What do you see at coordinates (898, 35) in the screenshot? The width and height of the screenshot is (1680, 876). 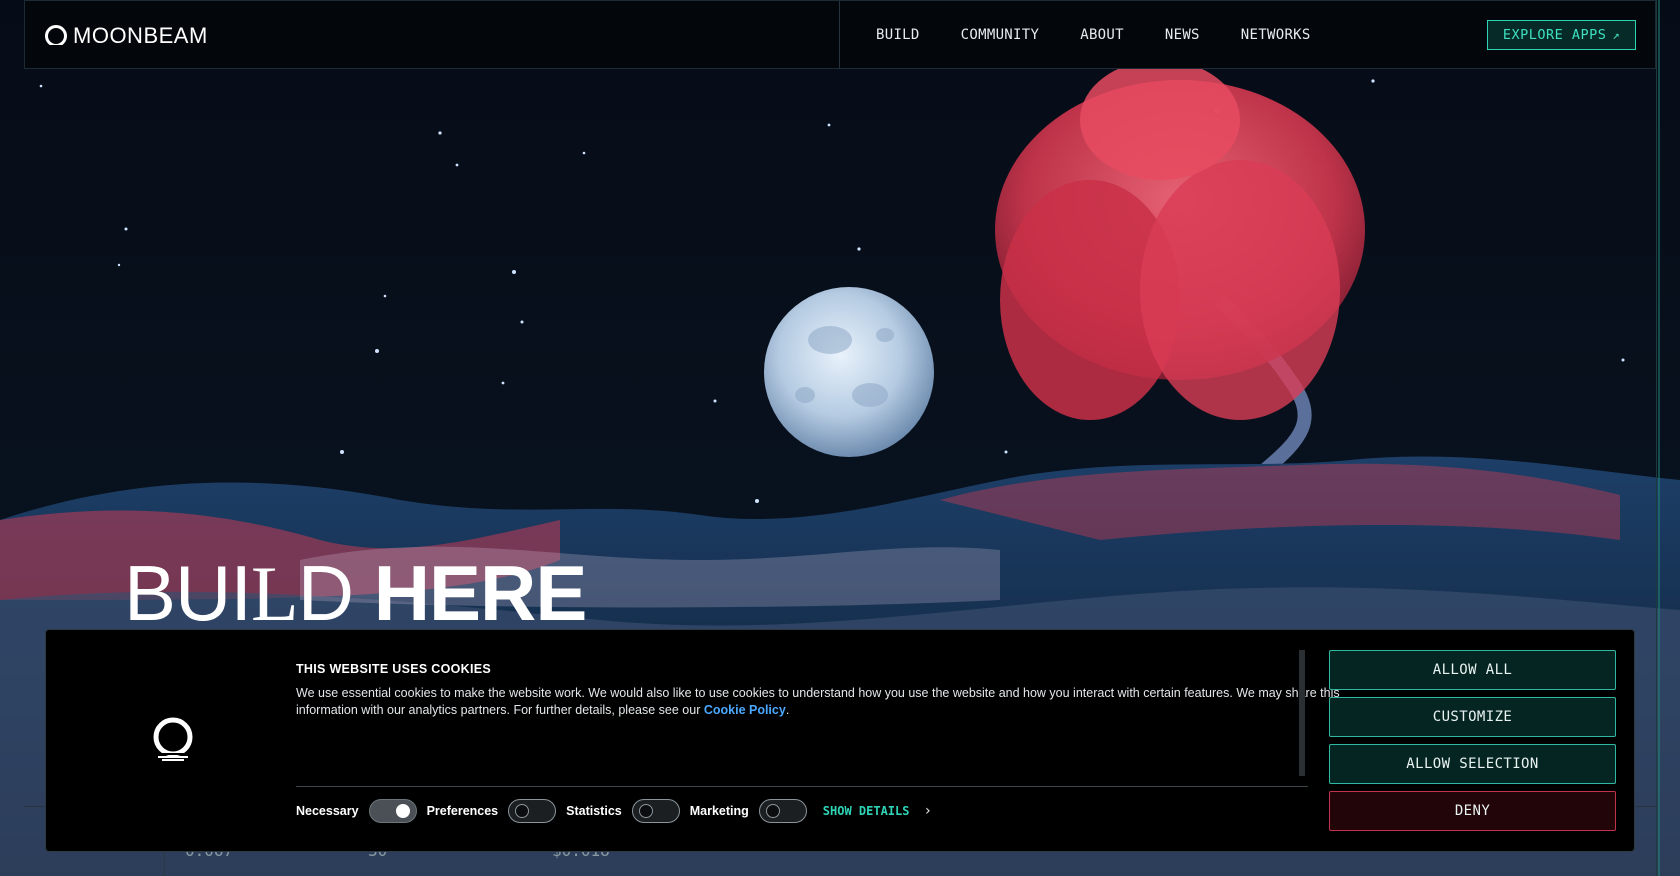 I see `nav-item-build: BUILD` at bounding box center [898, 35].